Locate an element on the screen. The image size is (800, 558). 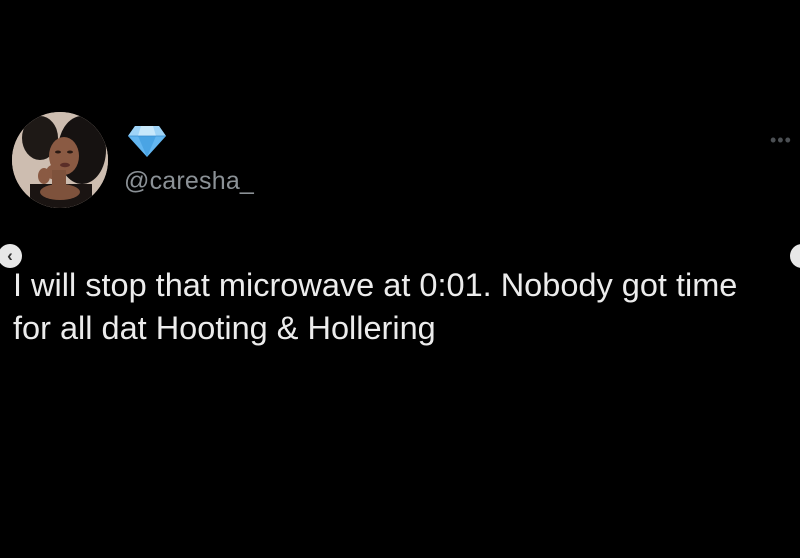
chevron-right-icon is located at coordinates (795, 256).